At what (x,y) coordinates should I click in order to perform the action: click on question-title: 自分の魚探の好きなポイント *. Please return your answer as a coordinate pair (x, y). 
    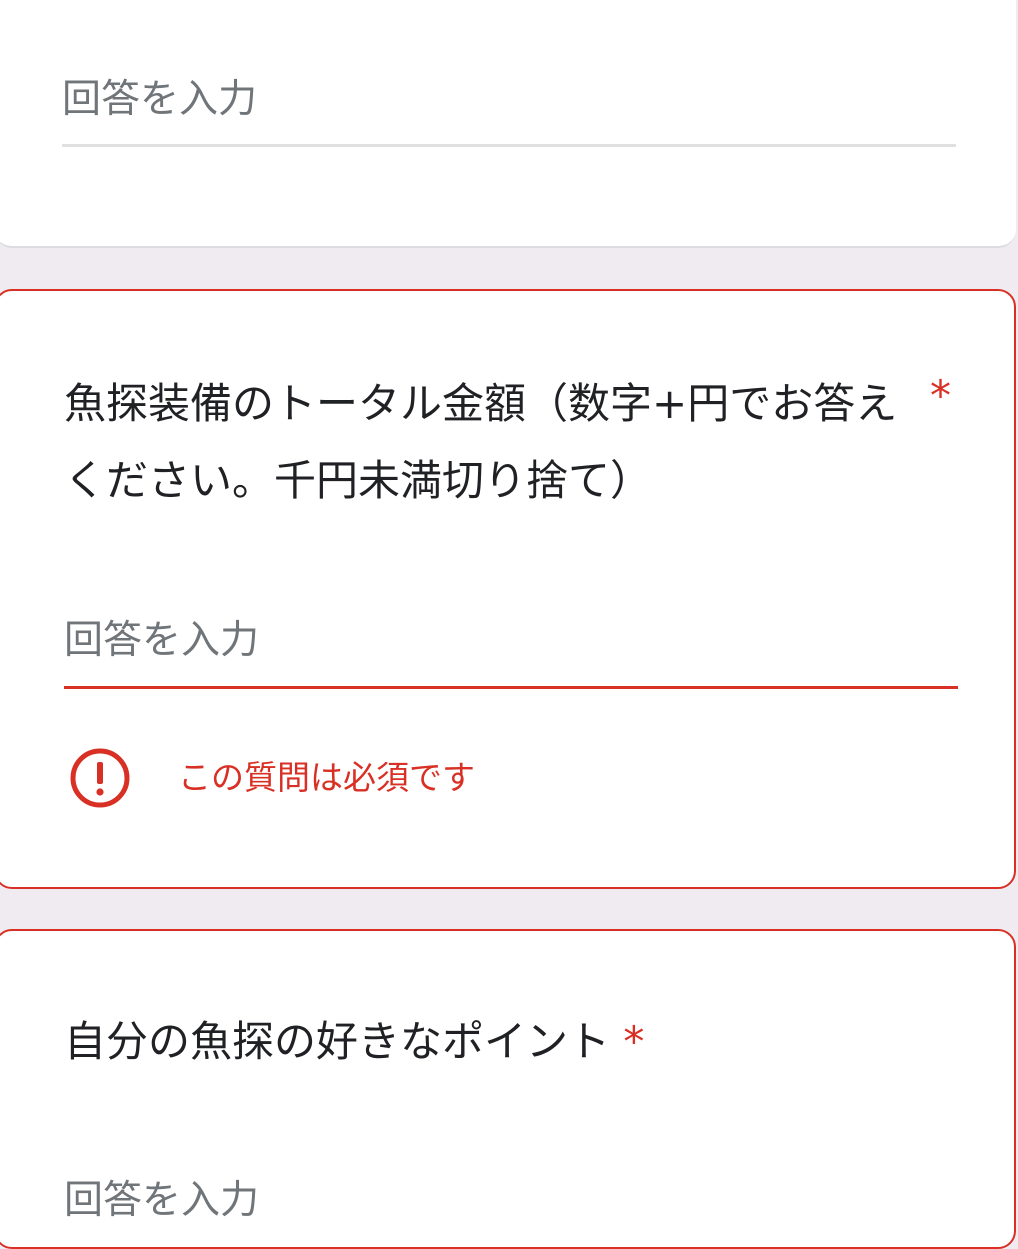
    Looking at the image, I should click on (514, 1041).